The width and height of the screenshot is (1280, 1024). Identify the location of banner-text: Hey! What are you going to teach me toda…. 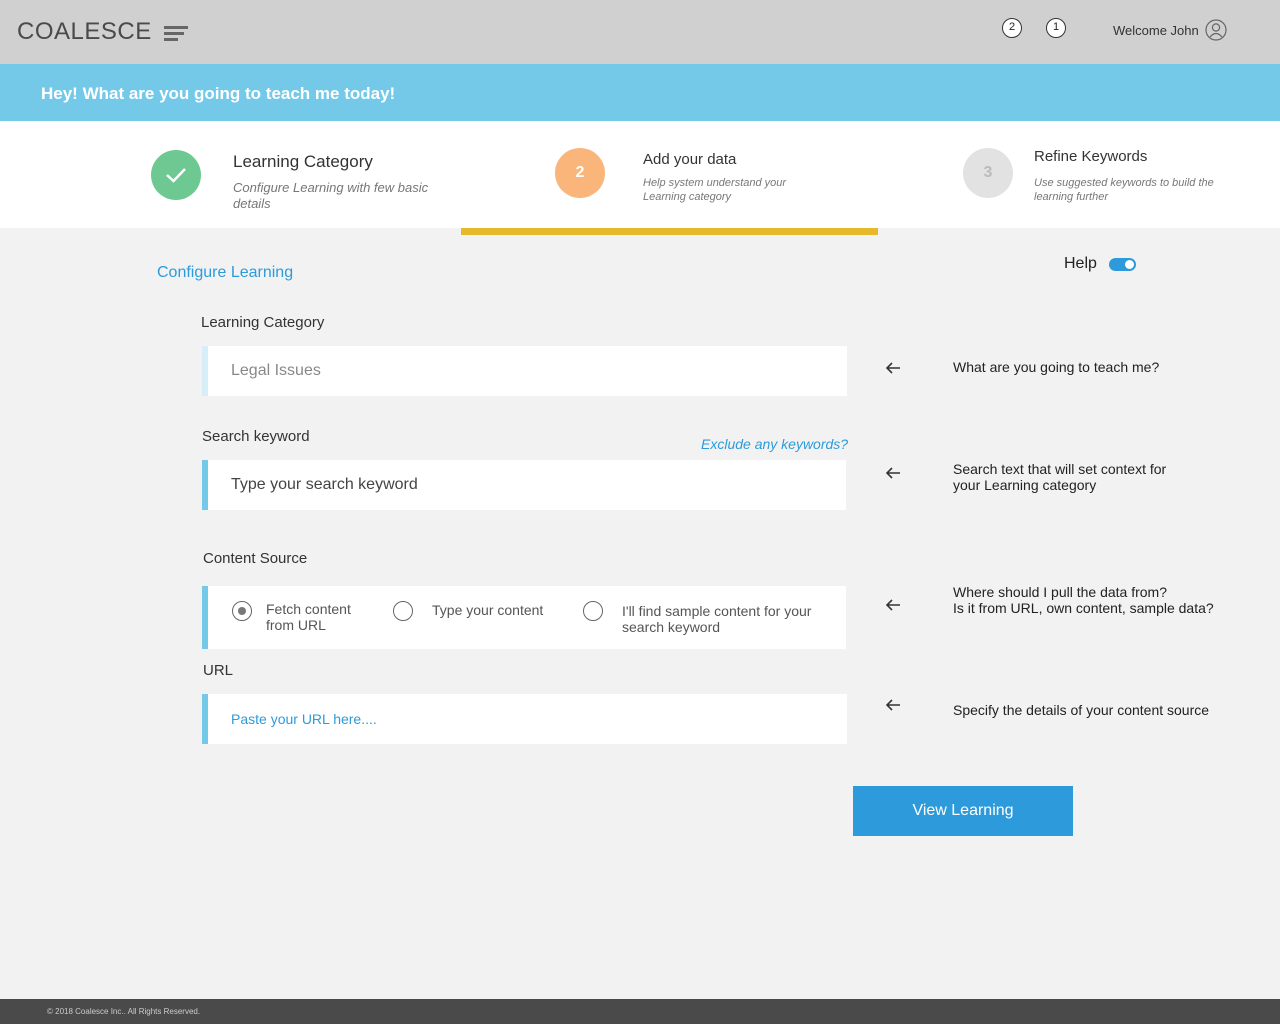
(218, 93).